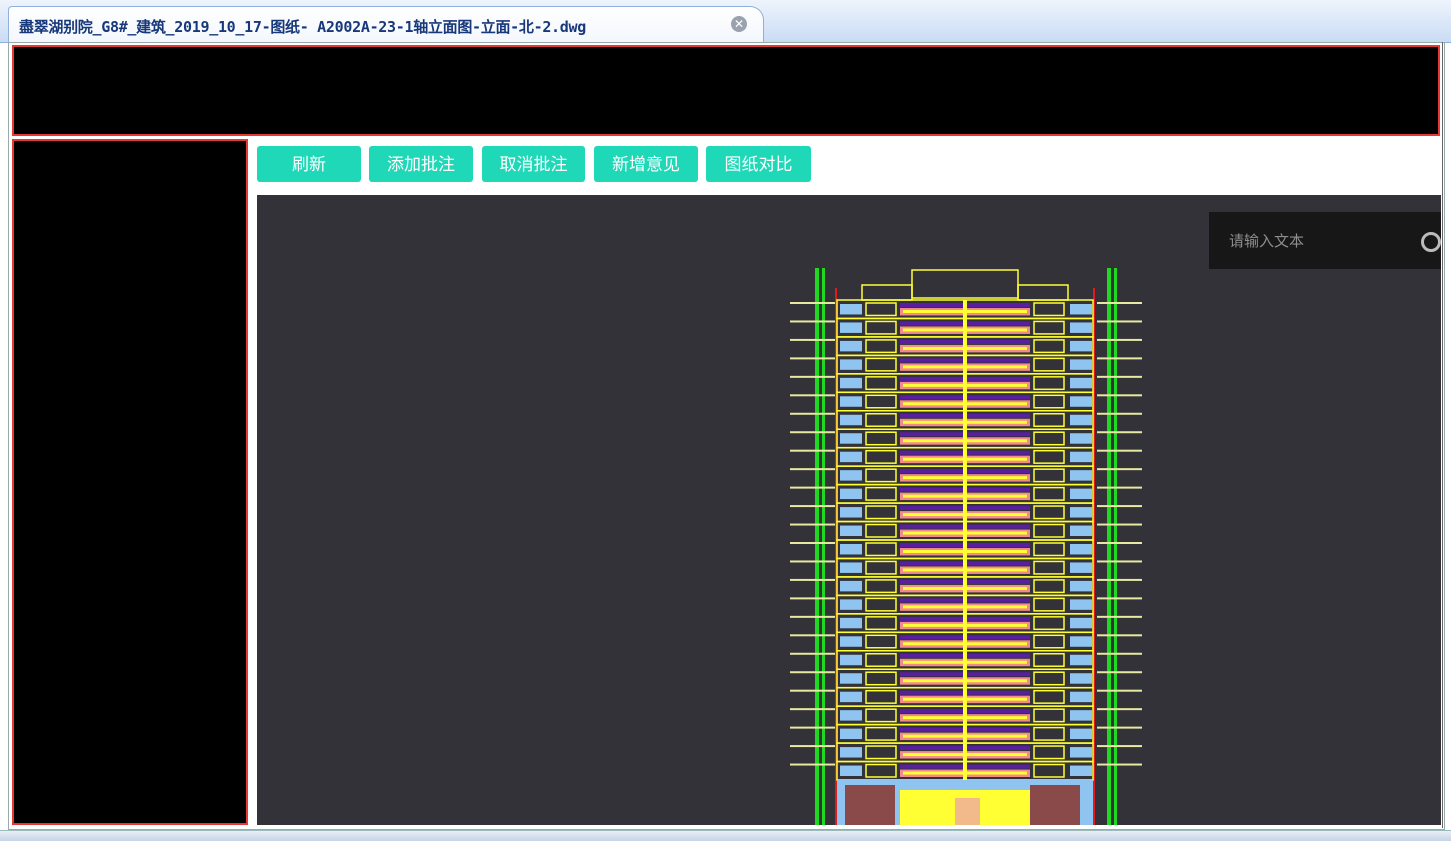  I want to click on search-input, so click(1319, 241).